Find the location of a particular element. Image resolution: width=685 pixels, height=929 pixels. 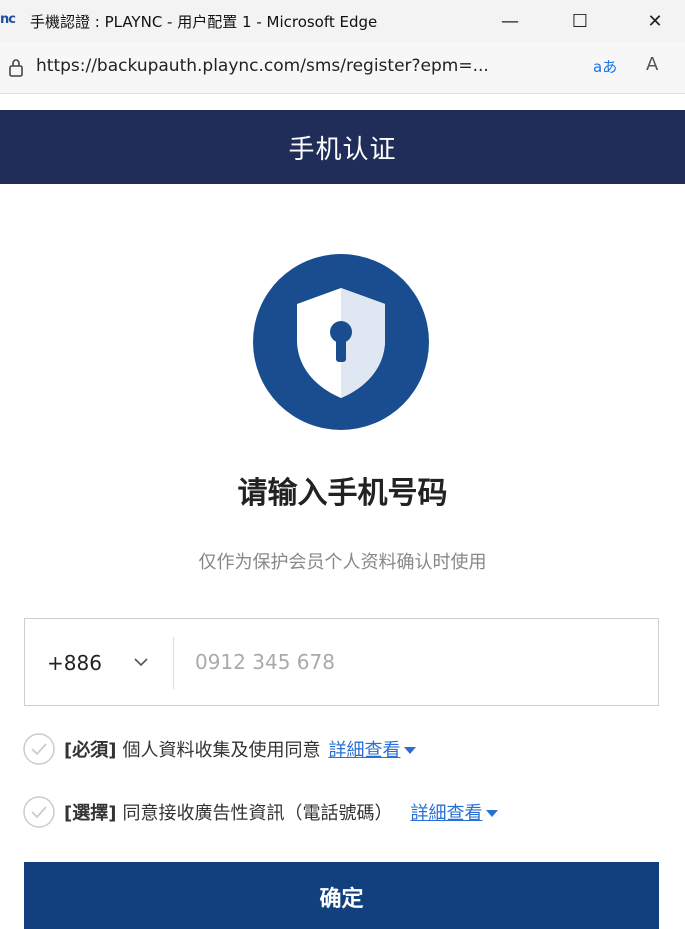

phone-number-field: +886 is located at coordinates (341, 662).